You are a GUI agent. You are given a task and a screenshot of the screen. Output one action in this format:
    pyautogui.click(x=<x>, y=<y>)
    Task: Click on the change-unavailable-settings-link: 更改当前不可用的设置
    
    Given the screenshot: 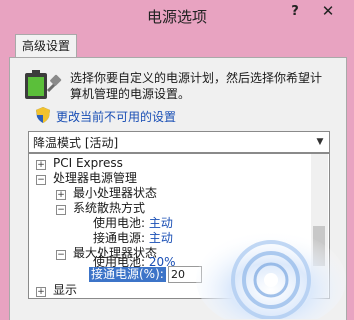 What is the action you would take?
    pyautogui.click(x=116, y=116)
    